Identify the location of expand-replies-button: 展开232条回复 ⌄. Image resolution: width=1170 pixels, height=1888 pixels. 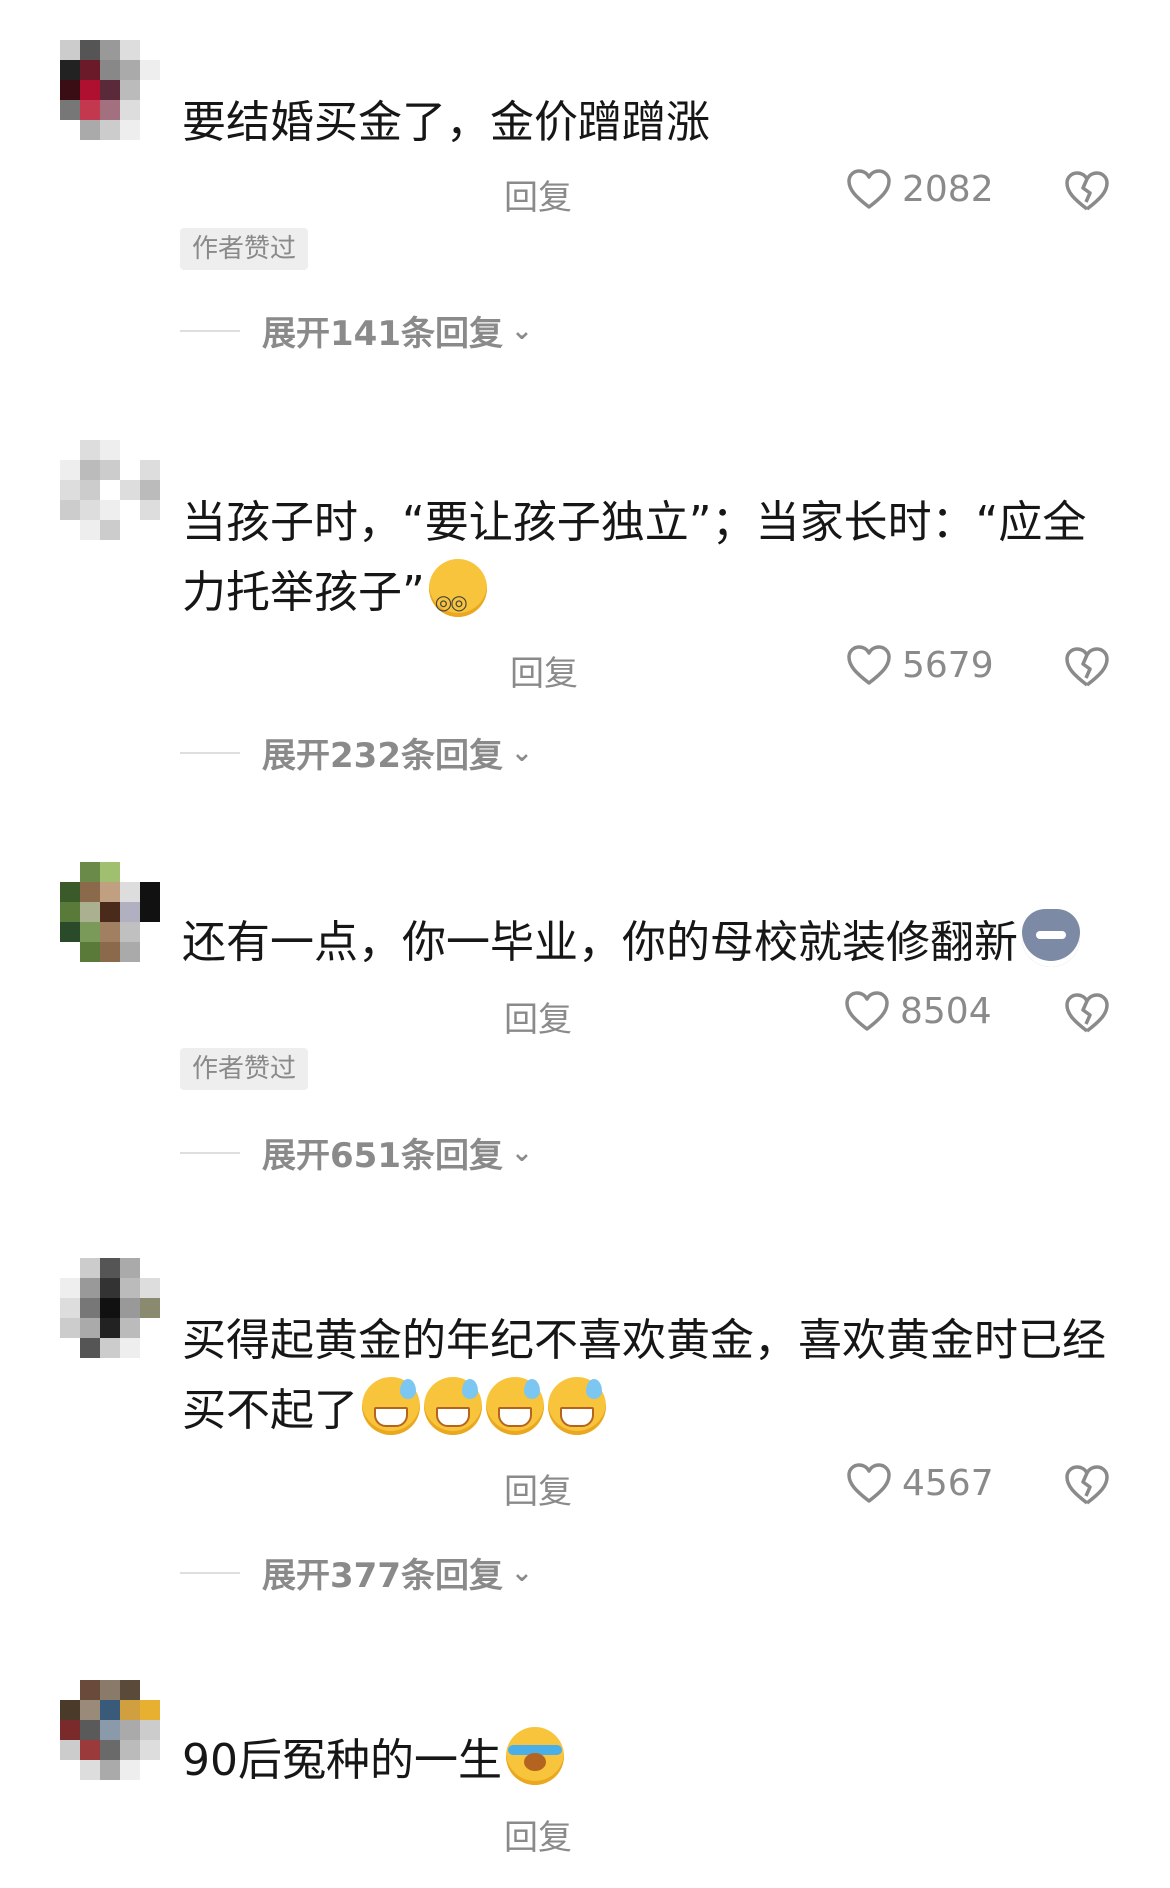
(356, 752).